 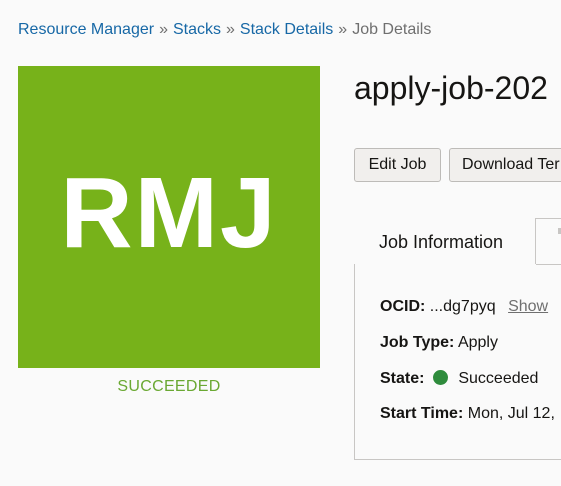 I want to click on edit-job-button: Edit Job, so click(x=397, y=165).